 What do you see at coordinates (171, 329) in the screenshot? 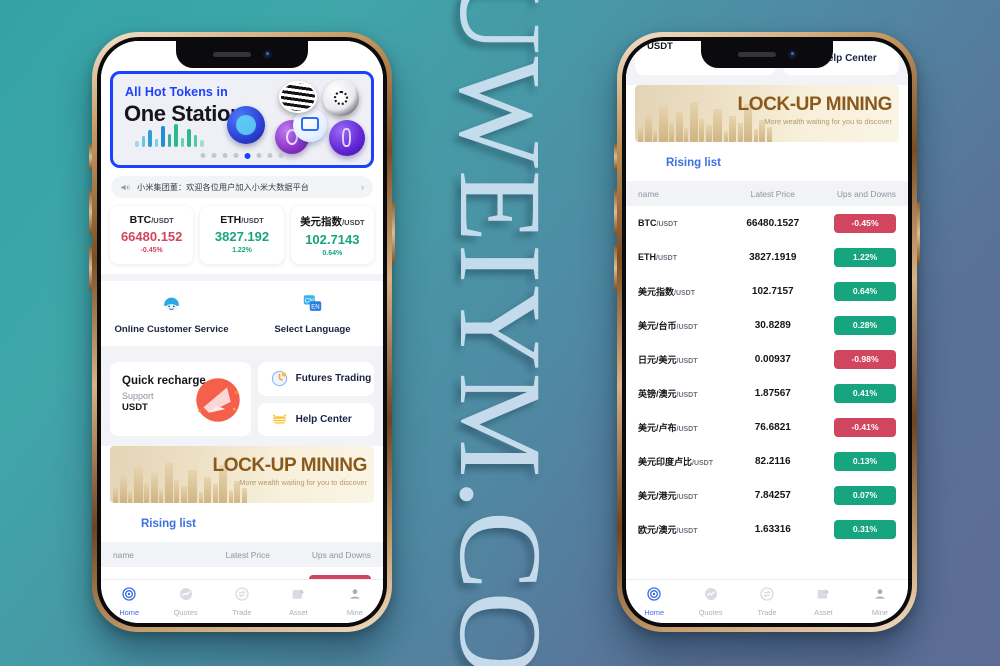
I see `service-label: Online Customer Service` at bounding box center [171, 329].